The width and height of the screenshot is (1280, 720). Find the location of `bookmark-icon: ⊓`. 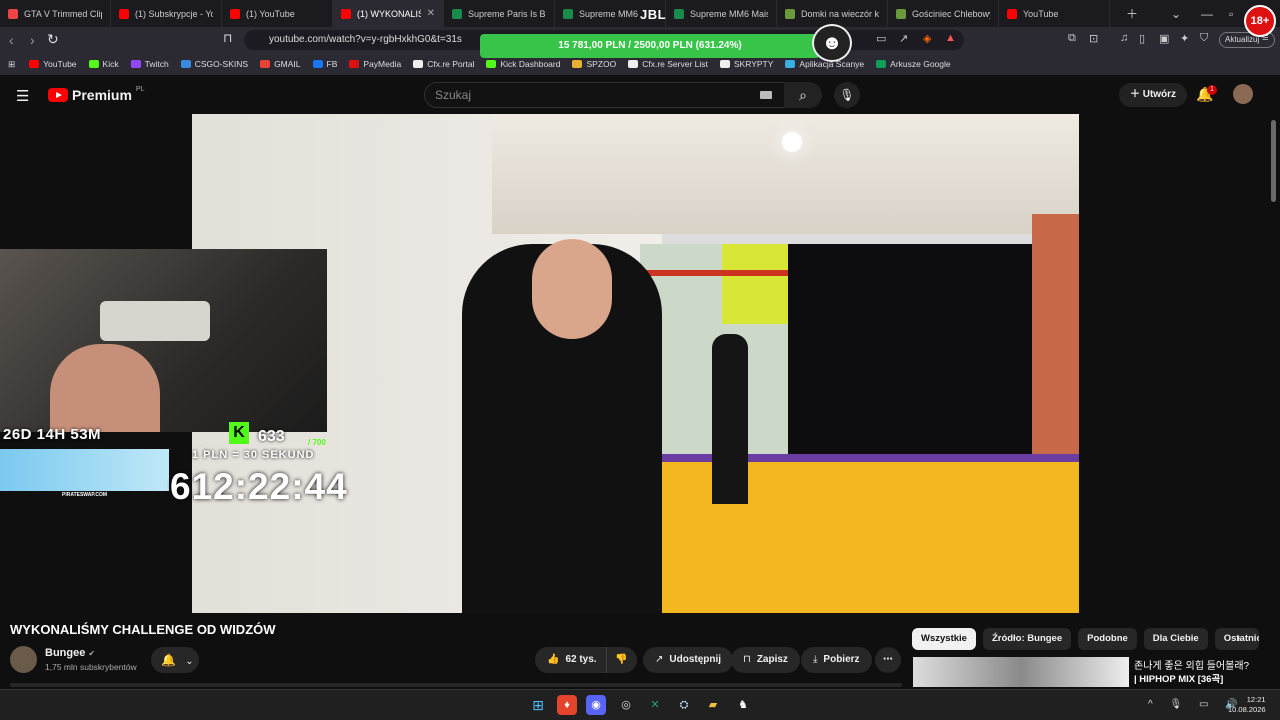

bookmark-icon: ⊓ is located at coordinates (227, 38).